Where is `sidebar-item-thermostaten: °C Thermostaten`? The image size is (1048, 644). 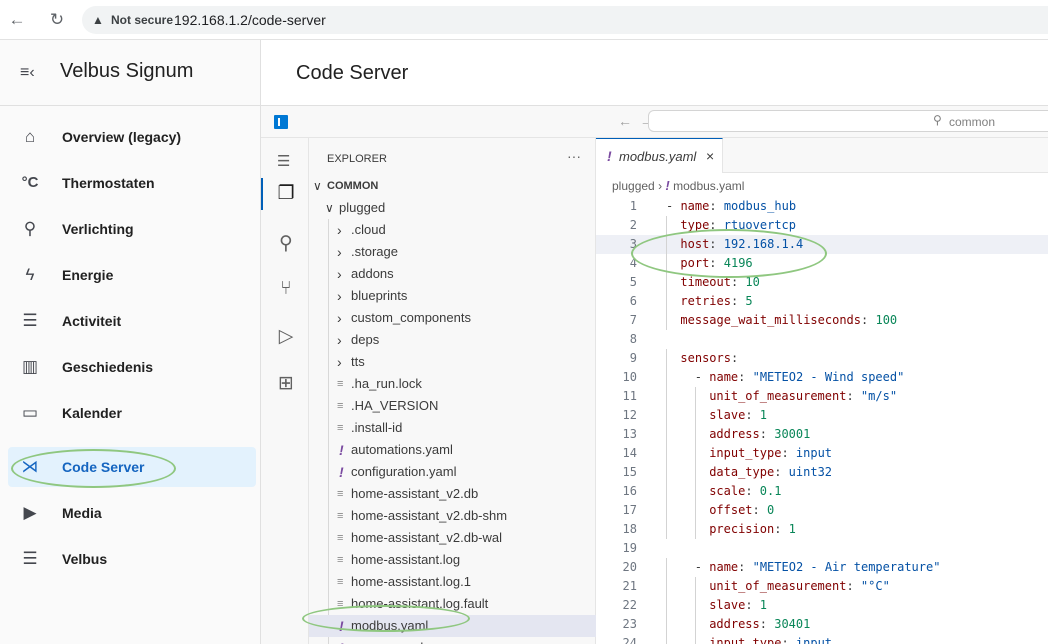
sidebar-item-thermostaten: °C Thermostaten is located at coordinates (132, 183).